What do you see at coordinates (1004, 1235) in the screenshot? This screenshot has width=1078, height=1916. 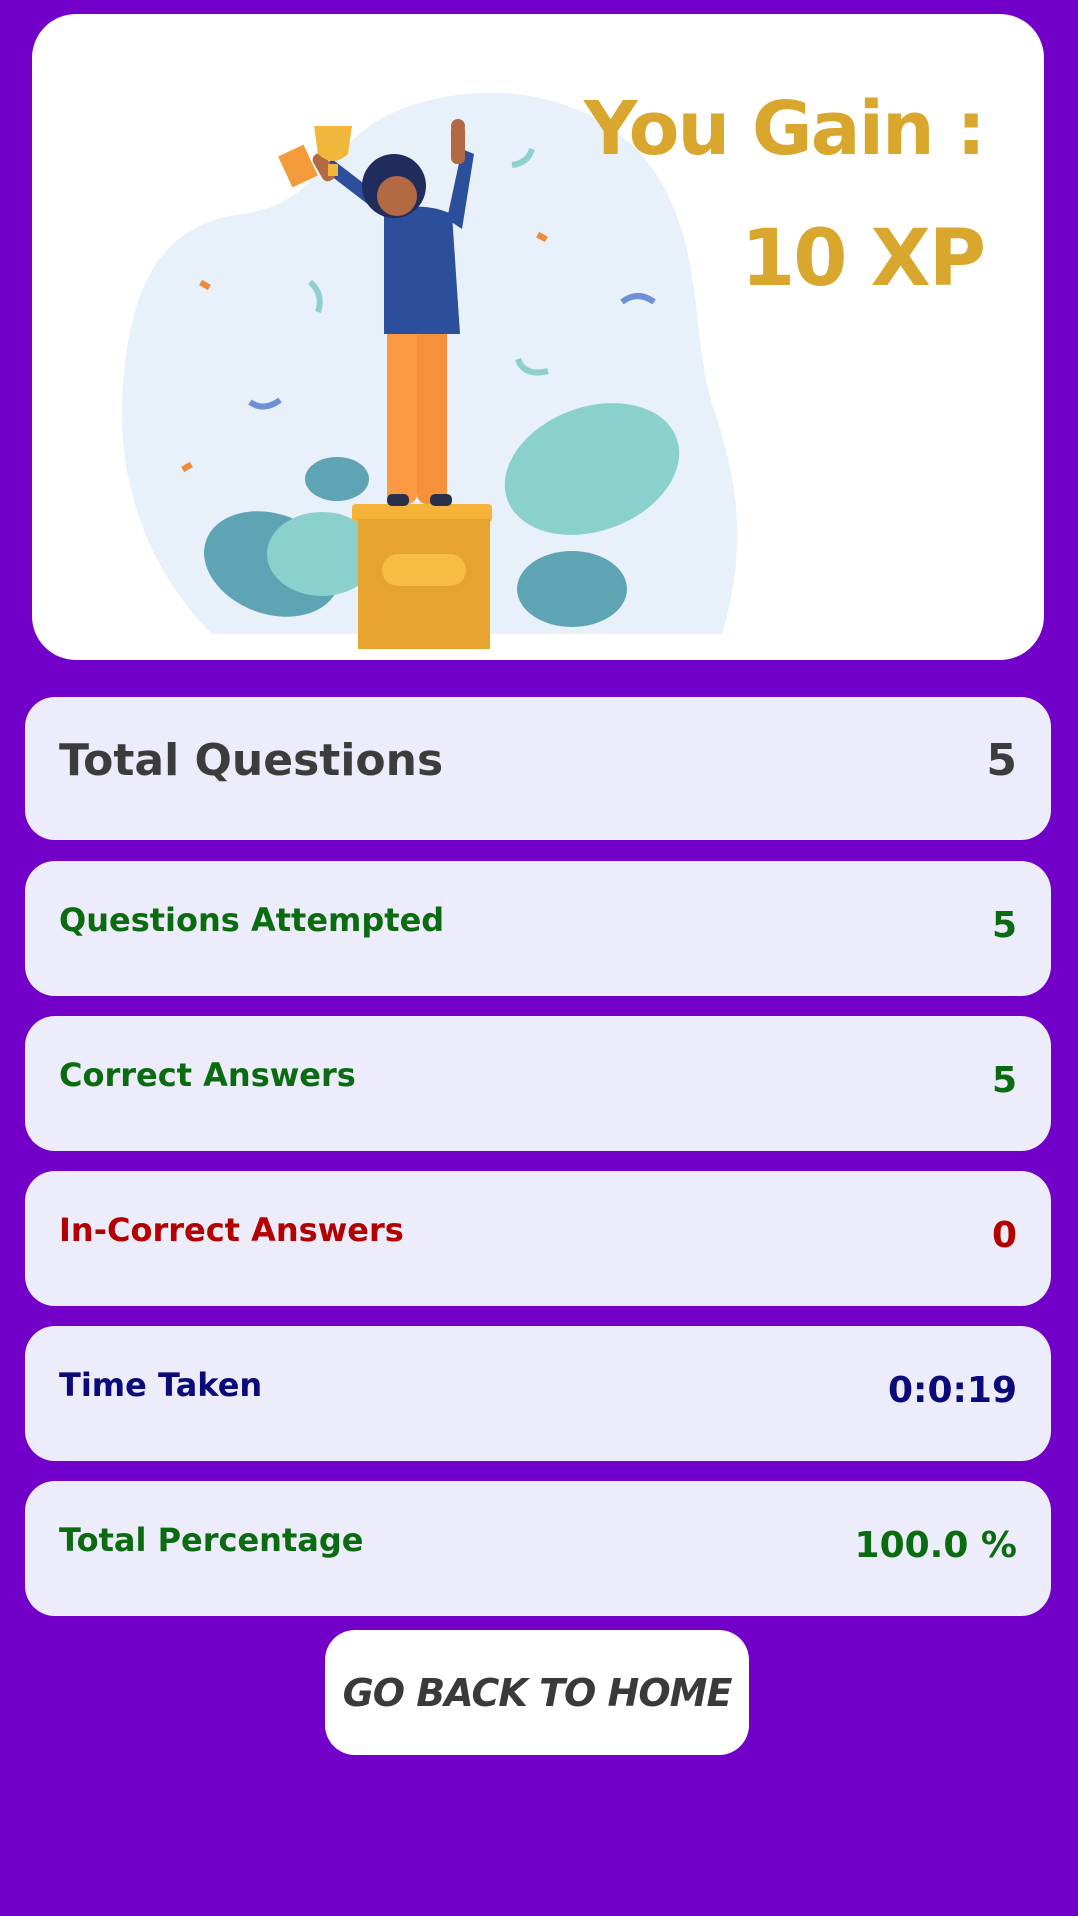 I see `stat-value: 0` at bounding box center [1004, 1235].